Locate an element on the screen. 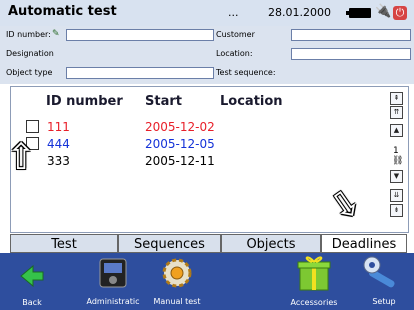 The width and height of the screenshot is (414, 310). row-id: 333 is located at coordinates (58, 161).